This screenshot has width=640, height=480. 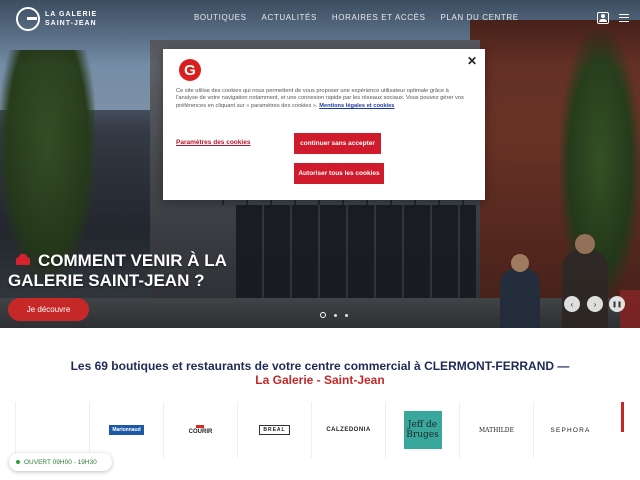 What do you see at coordinates (56, 19) in the screenshot?
I see `site-logo: LA GALERIE SAINT-JEAN` at bounding box center [56, 19].